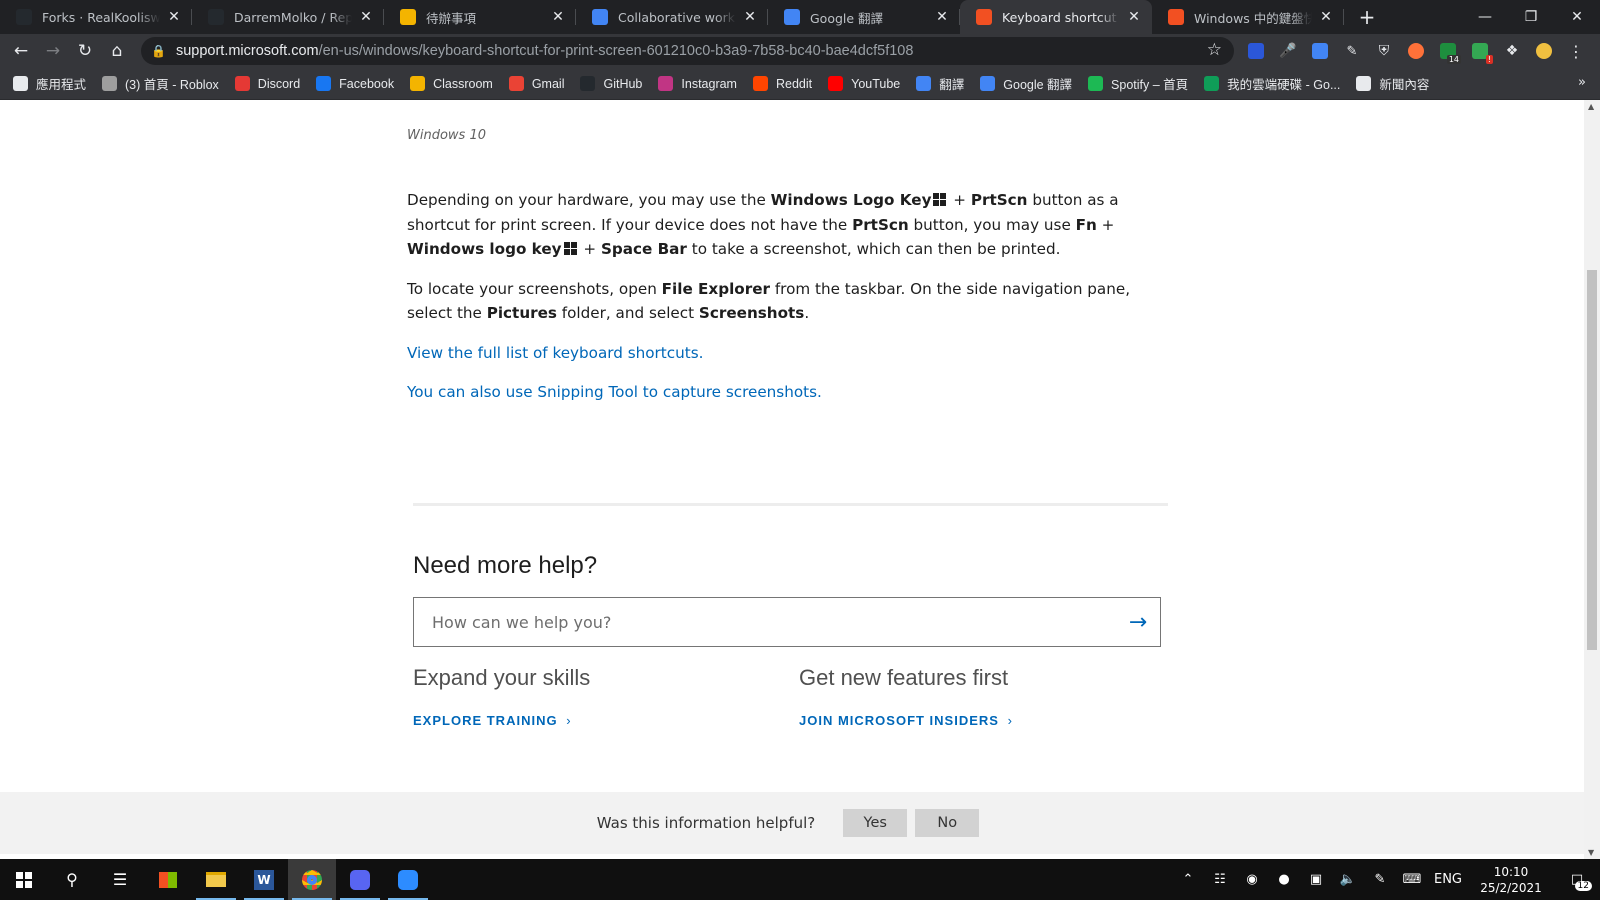  Describe the element at coordinates (1576, 51) in the screenshot. I see `menu-kebab-icon: ⋮` at that location.